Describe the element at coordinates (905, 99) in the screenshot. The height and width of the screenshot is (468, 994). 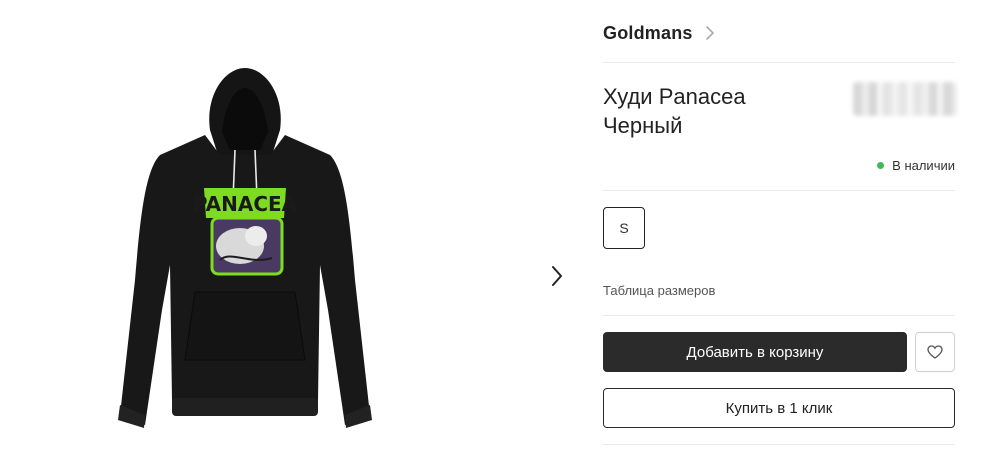
I see `price-blurred` at that location.